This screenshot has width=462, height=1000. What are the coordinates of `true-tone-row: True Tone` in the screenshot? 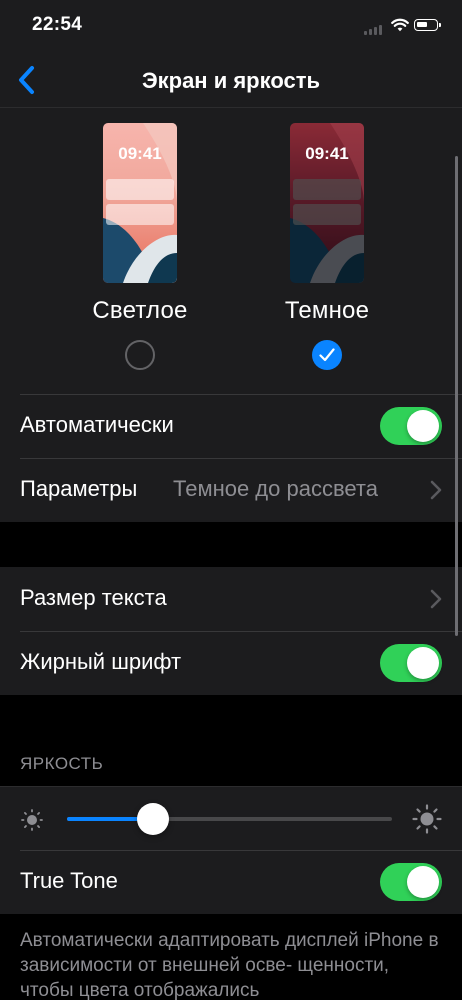 It's located at (231, 882).